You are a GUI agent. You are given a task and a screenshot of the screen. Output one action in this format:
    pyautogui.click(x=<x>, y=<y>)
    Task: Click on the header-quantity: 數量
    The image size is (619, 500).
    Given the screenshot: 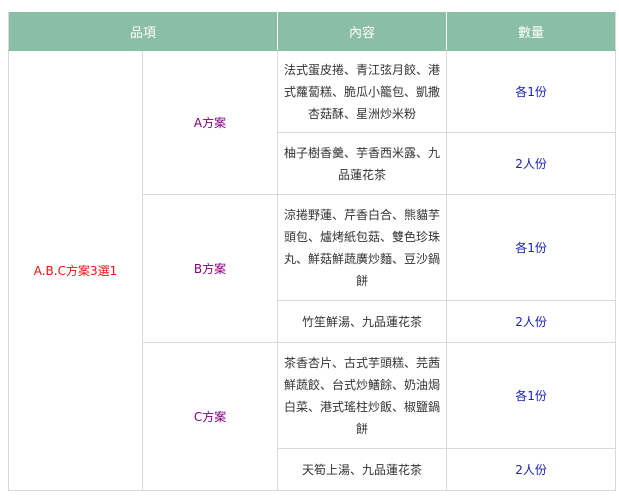 What is the action you would take?
    pyautogui.click(x=531, y=31)
    